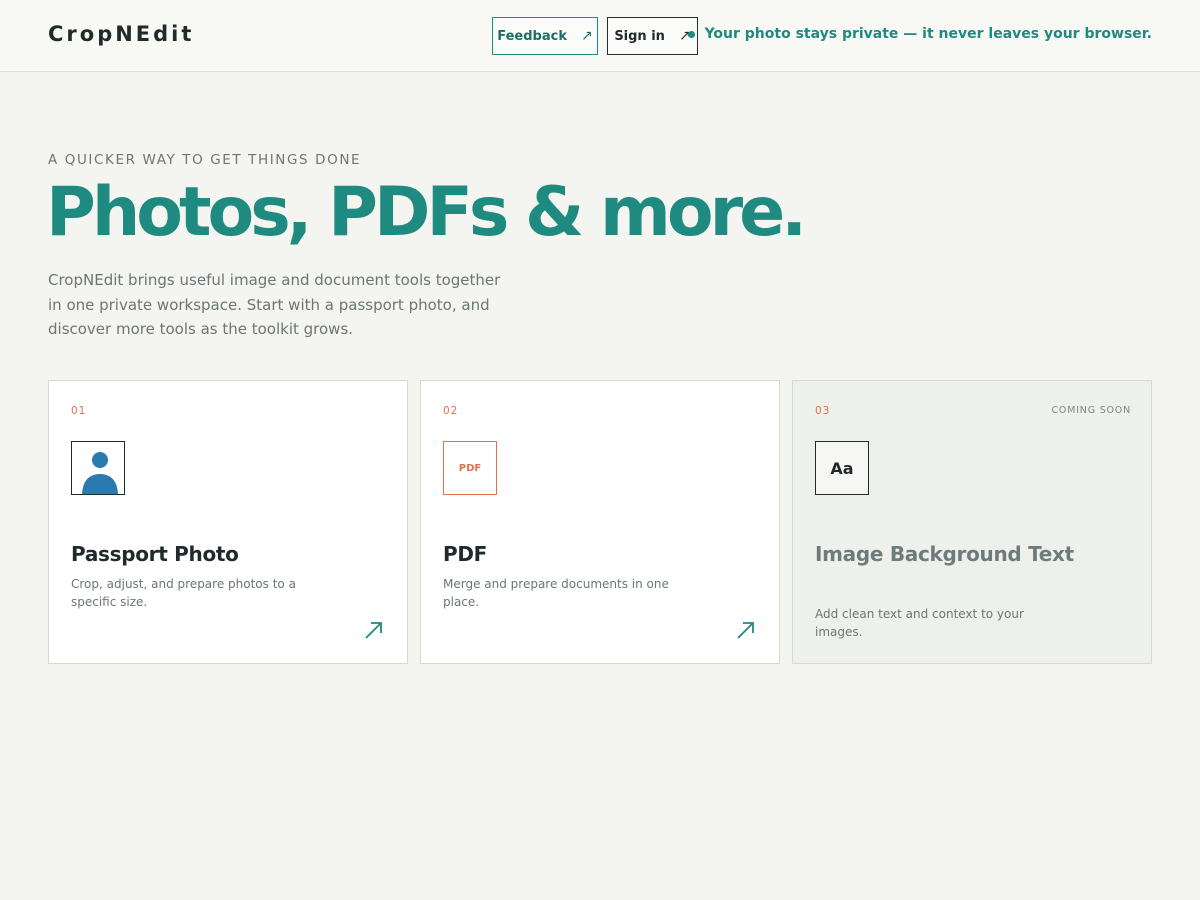 The height and width of the screenshot is (900, 1200). What do you see at coordinates (842, 468) in the screenshot?
I see `text-icon: Aa` at bounding box center [842, 468].